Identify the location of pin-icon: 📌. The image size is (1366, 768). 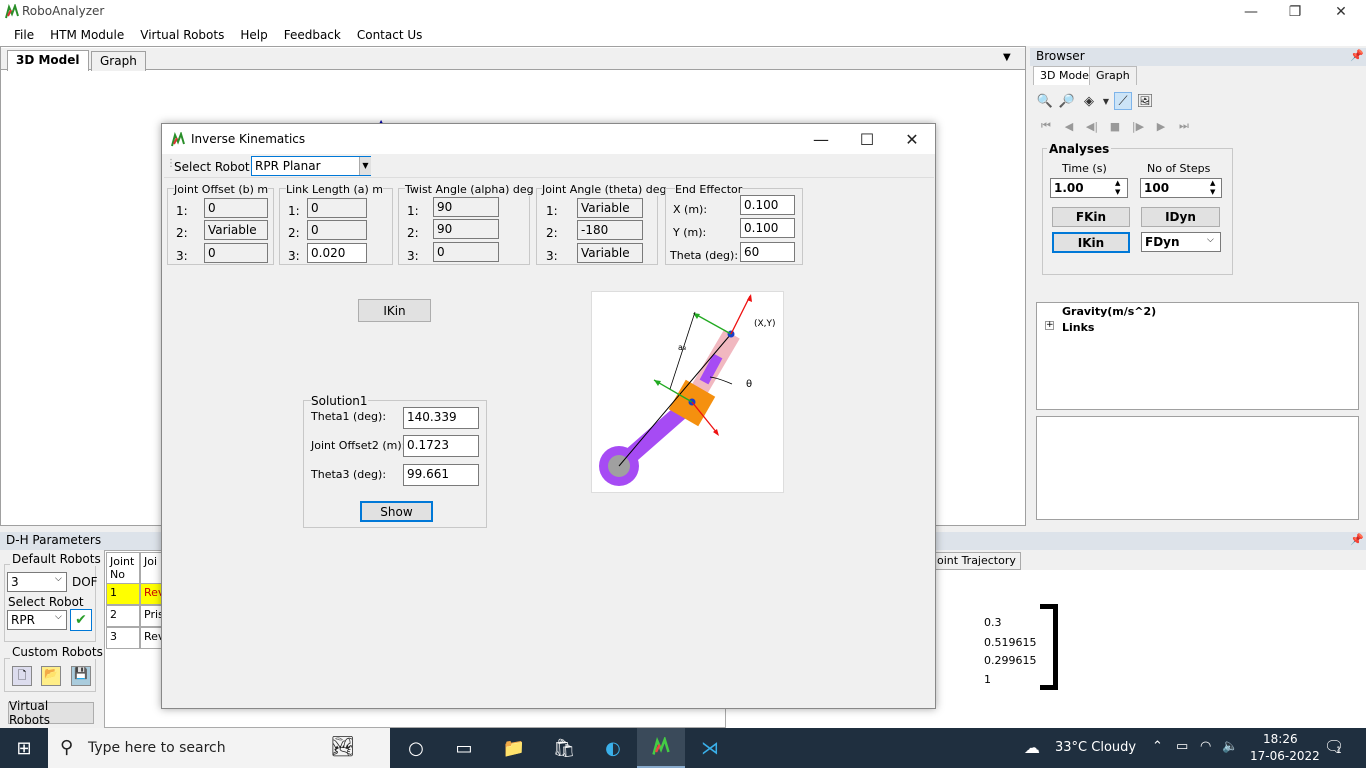
(1357, 55).